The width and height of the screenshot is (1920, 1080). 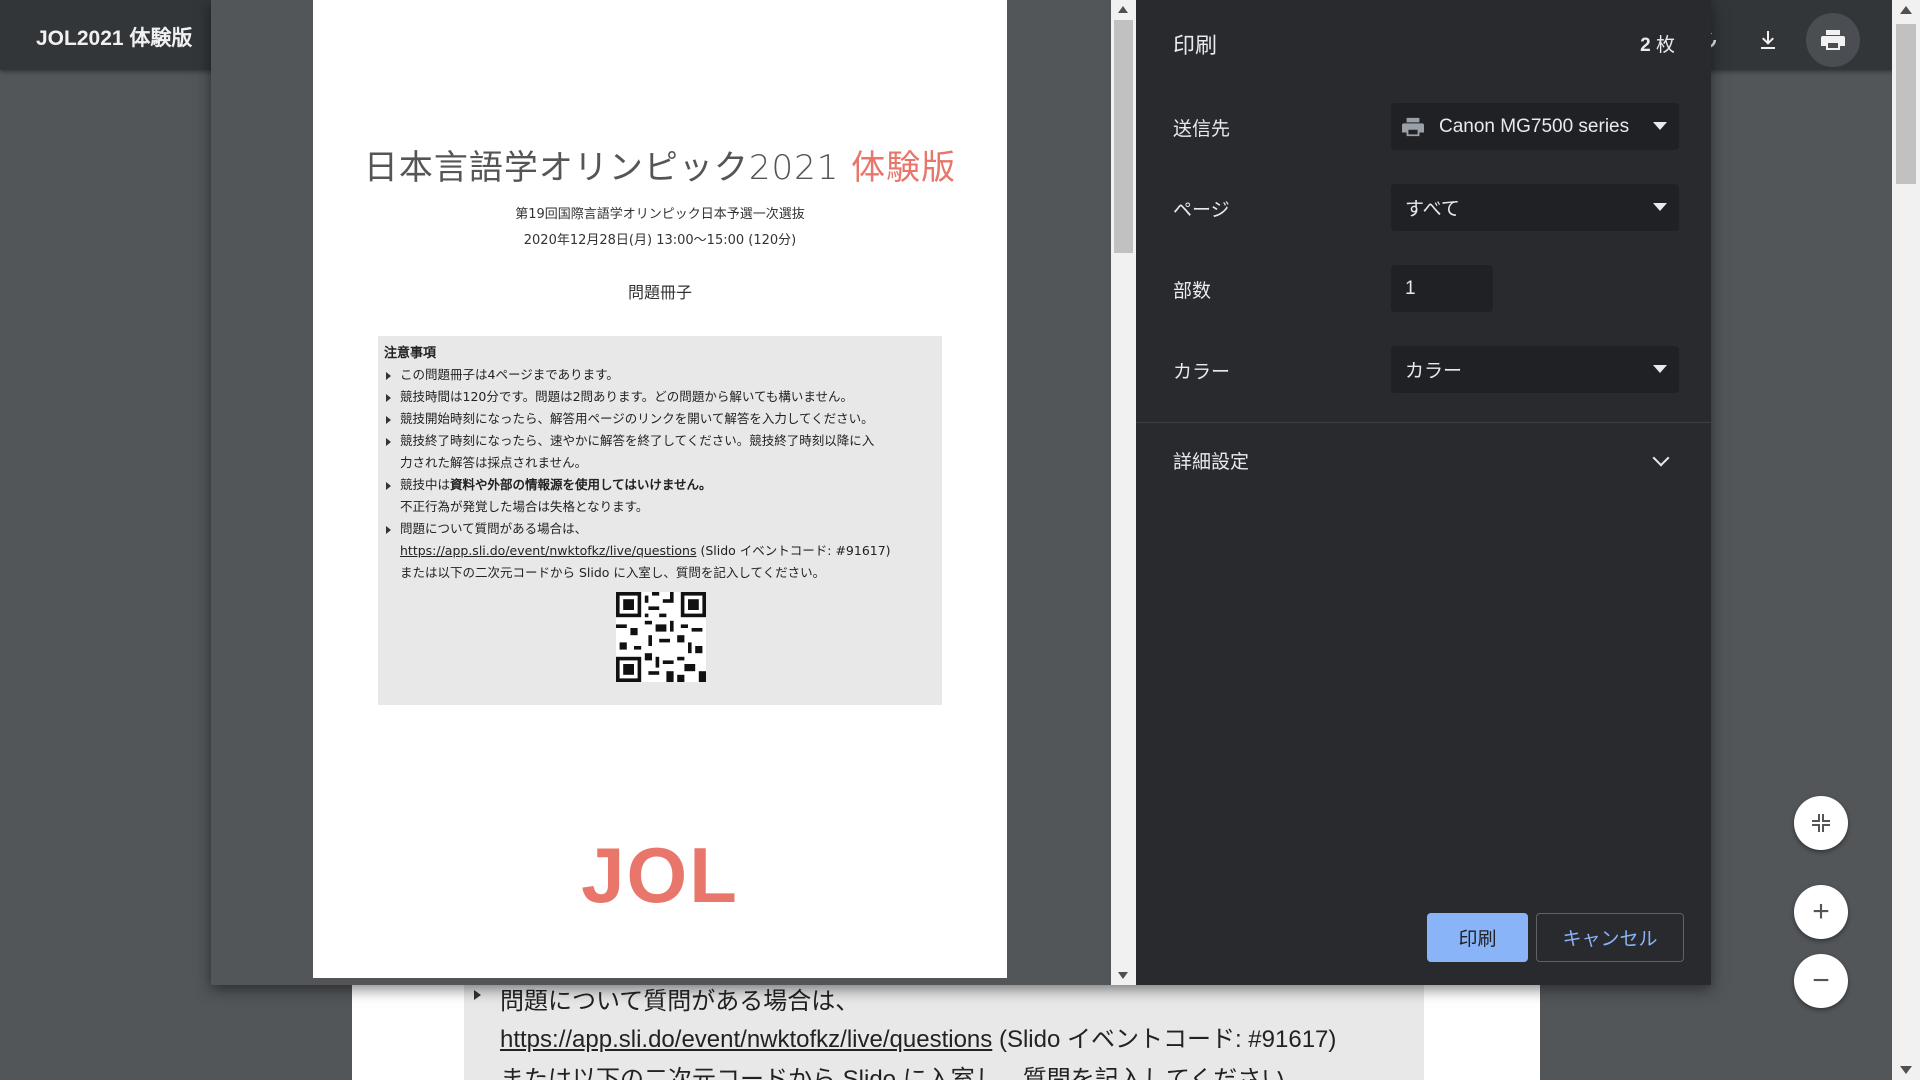 I want to click on print-button: 印刷, so click(x=1477, y=937).